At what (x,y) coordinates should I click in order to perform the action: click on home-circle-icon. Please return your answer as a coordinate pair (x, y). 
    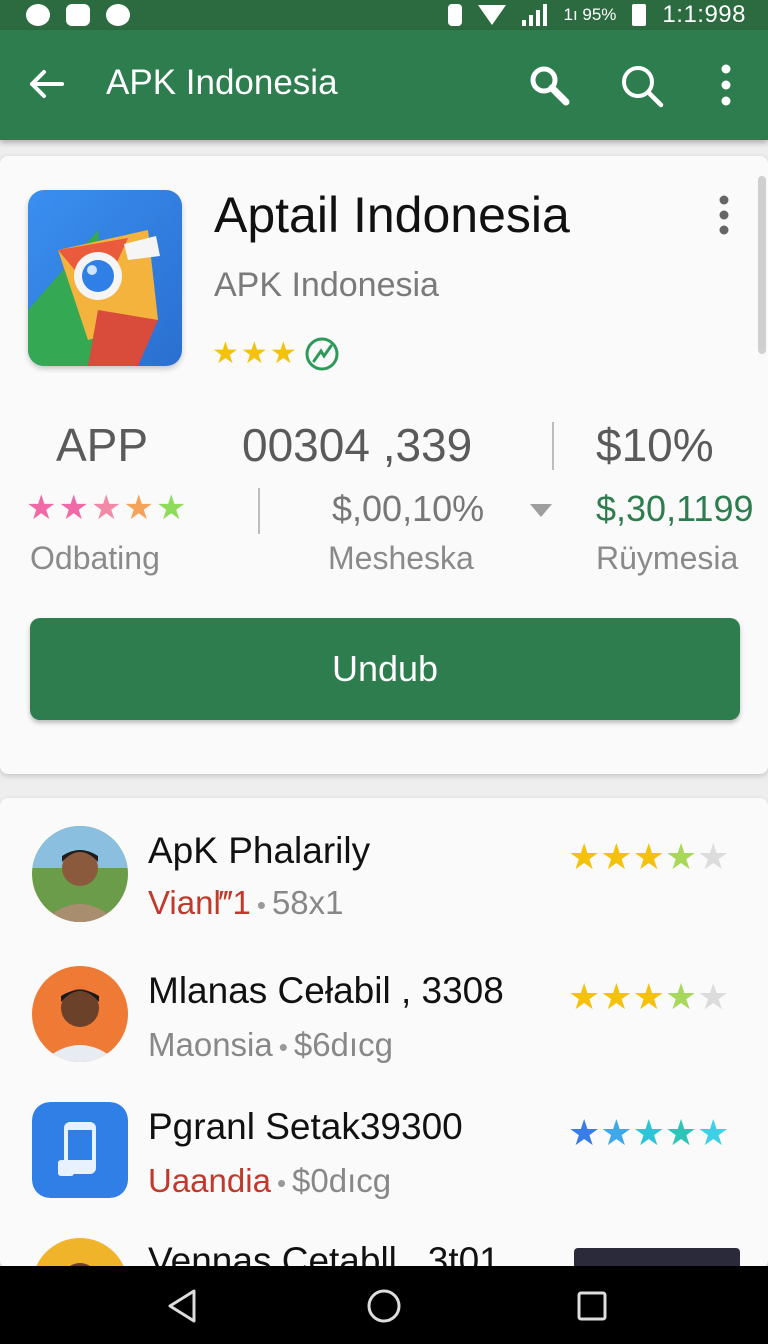
    Looking at the image, I should click on (384, 1306).